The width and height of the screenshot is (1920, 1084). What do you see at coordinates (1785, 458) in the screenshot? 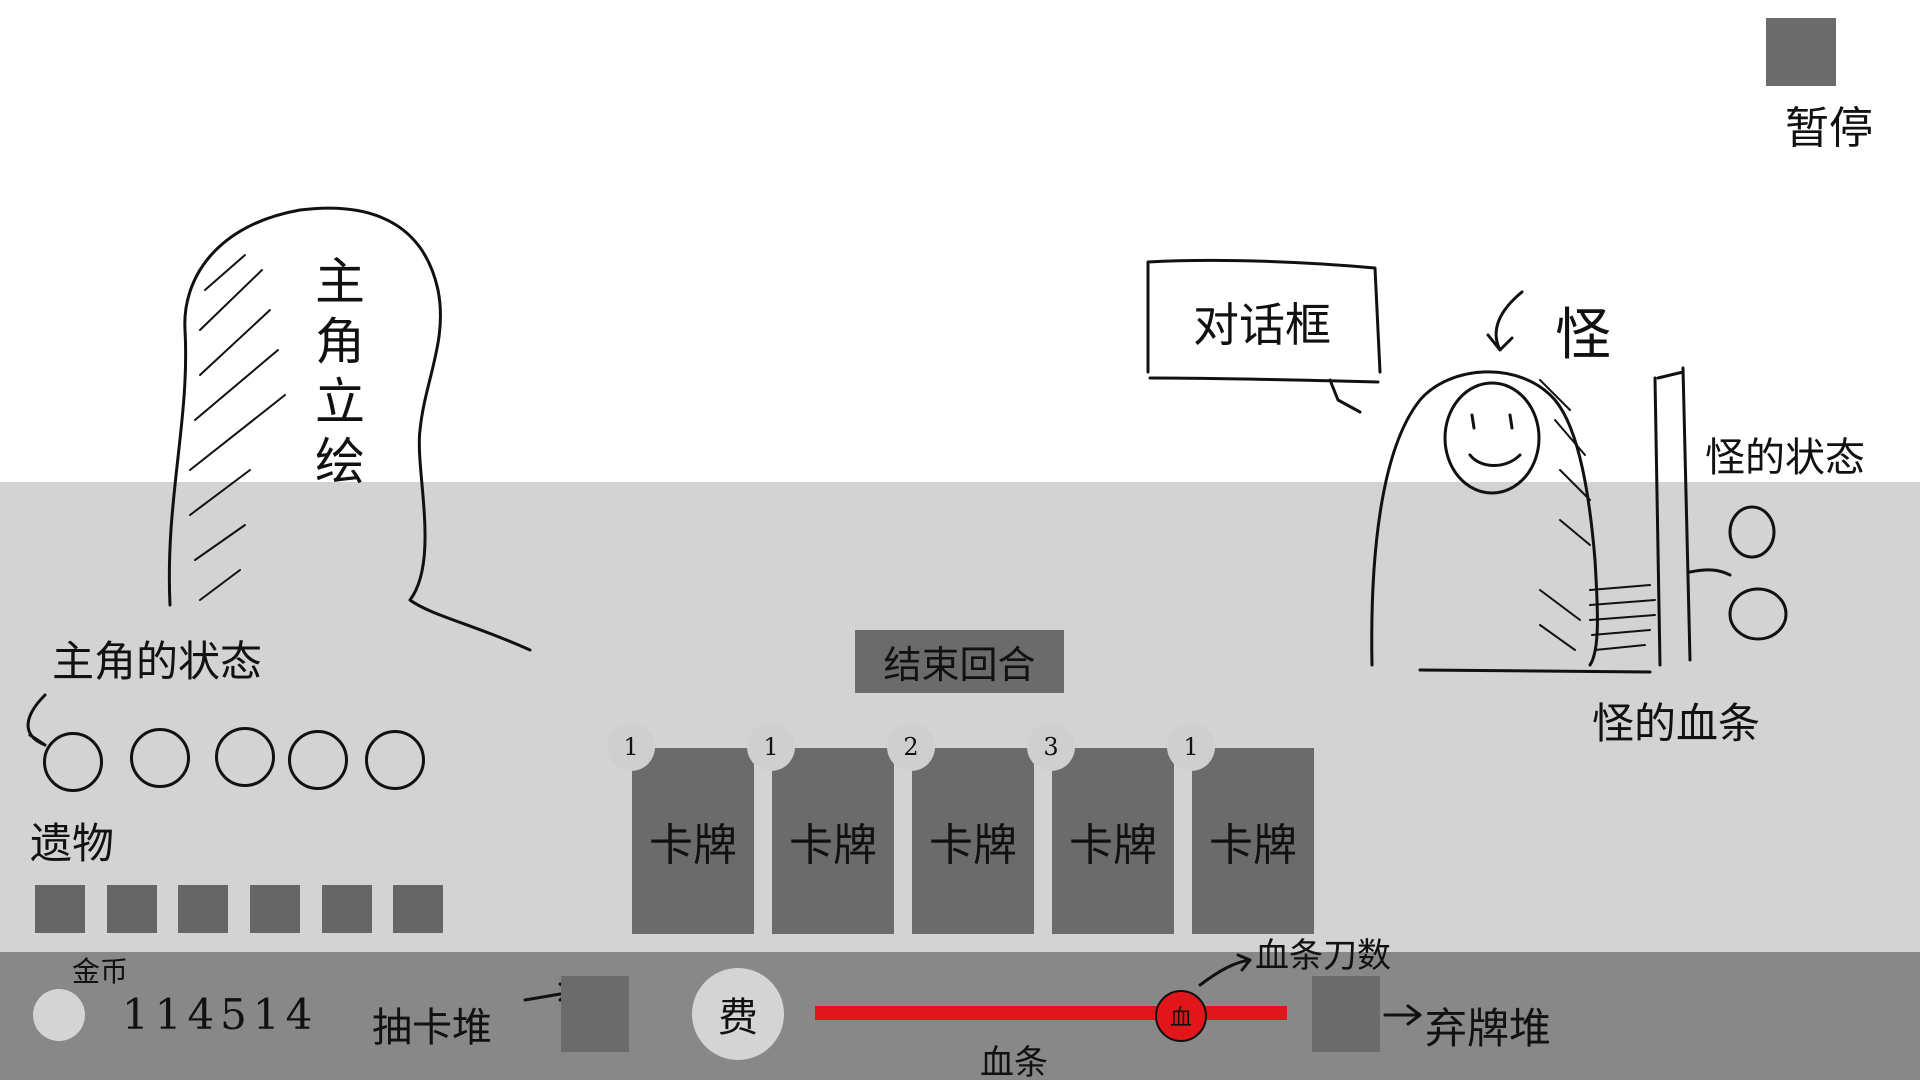
I see `monster-status-label: 怪的状态` at bounding box center [1785, 458].